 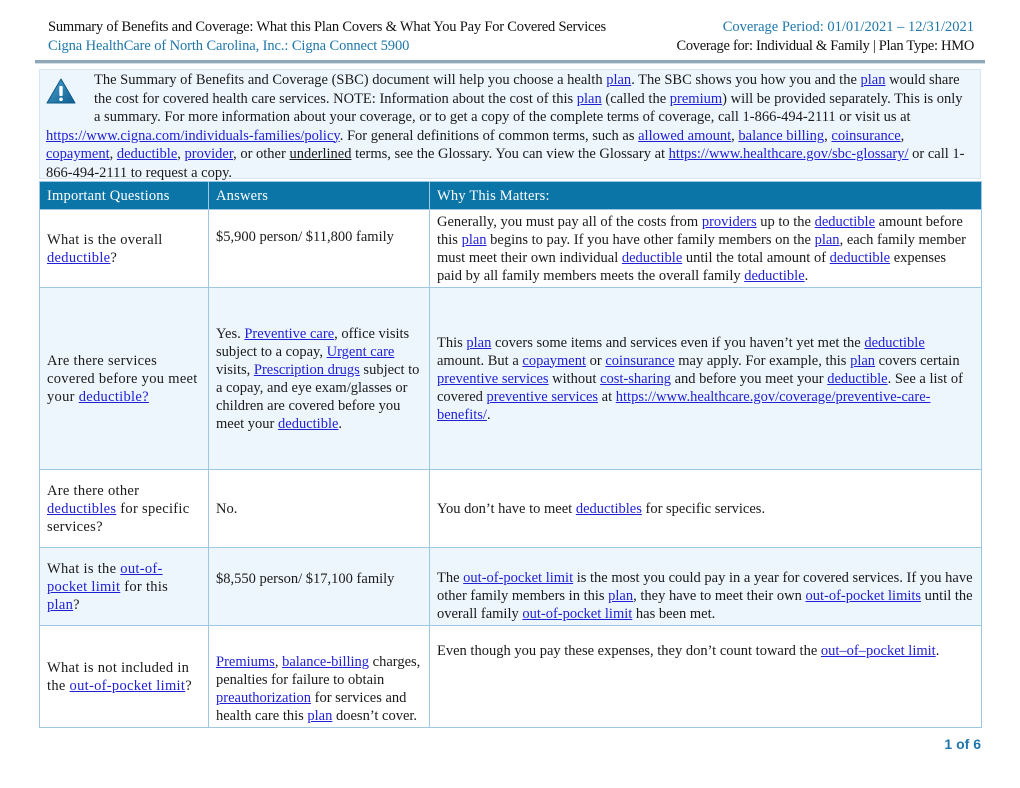 I want to click on why-text: or, so click(x=596, y=360).